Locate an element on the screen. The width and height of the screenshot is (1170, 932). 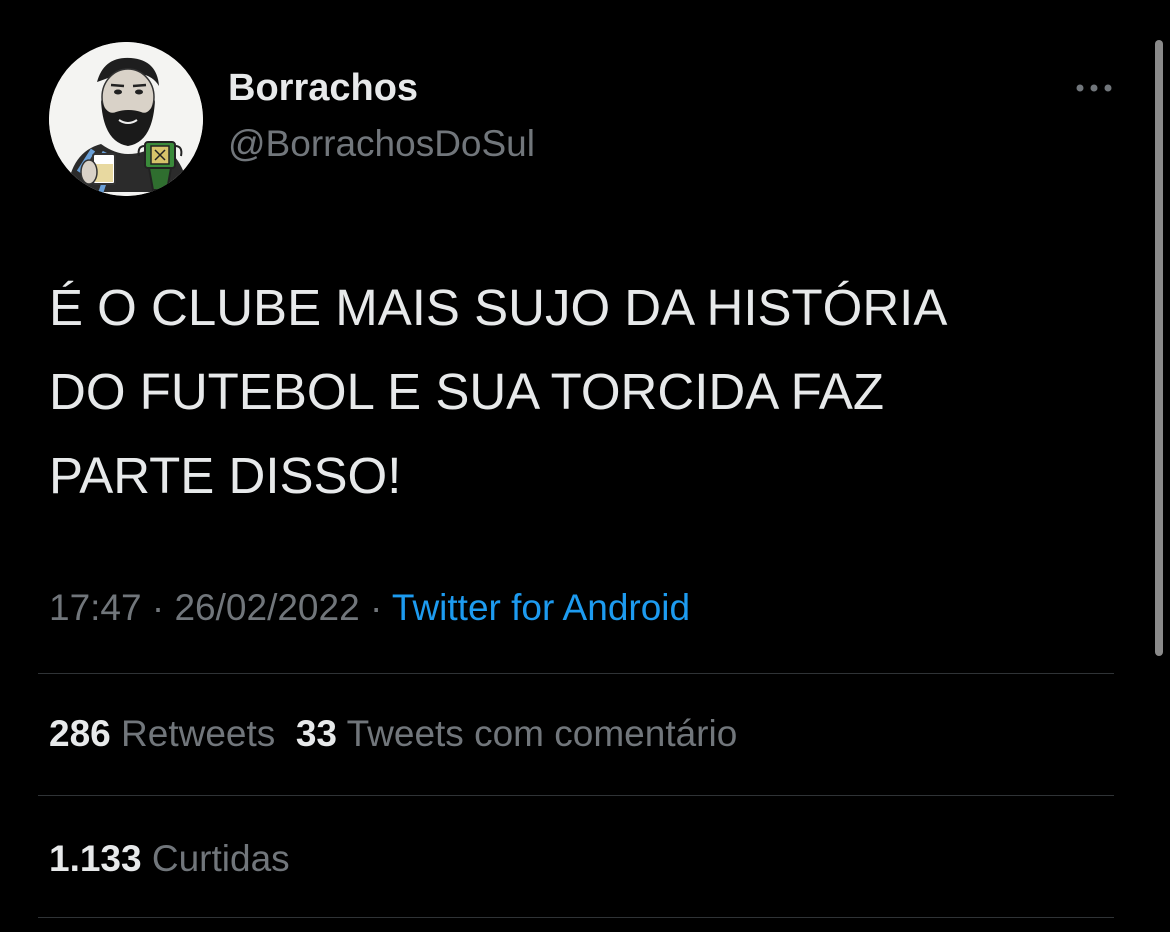
likes-stats: 1.133 Curtidas is located at coordinates (169, 859).